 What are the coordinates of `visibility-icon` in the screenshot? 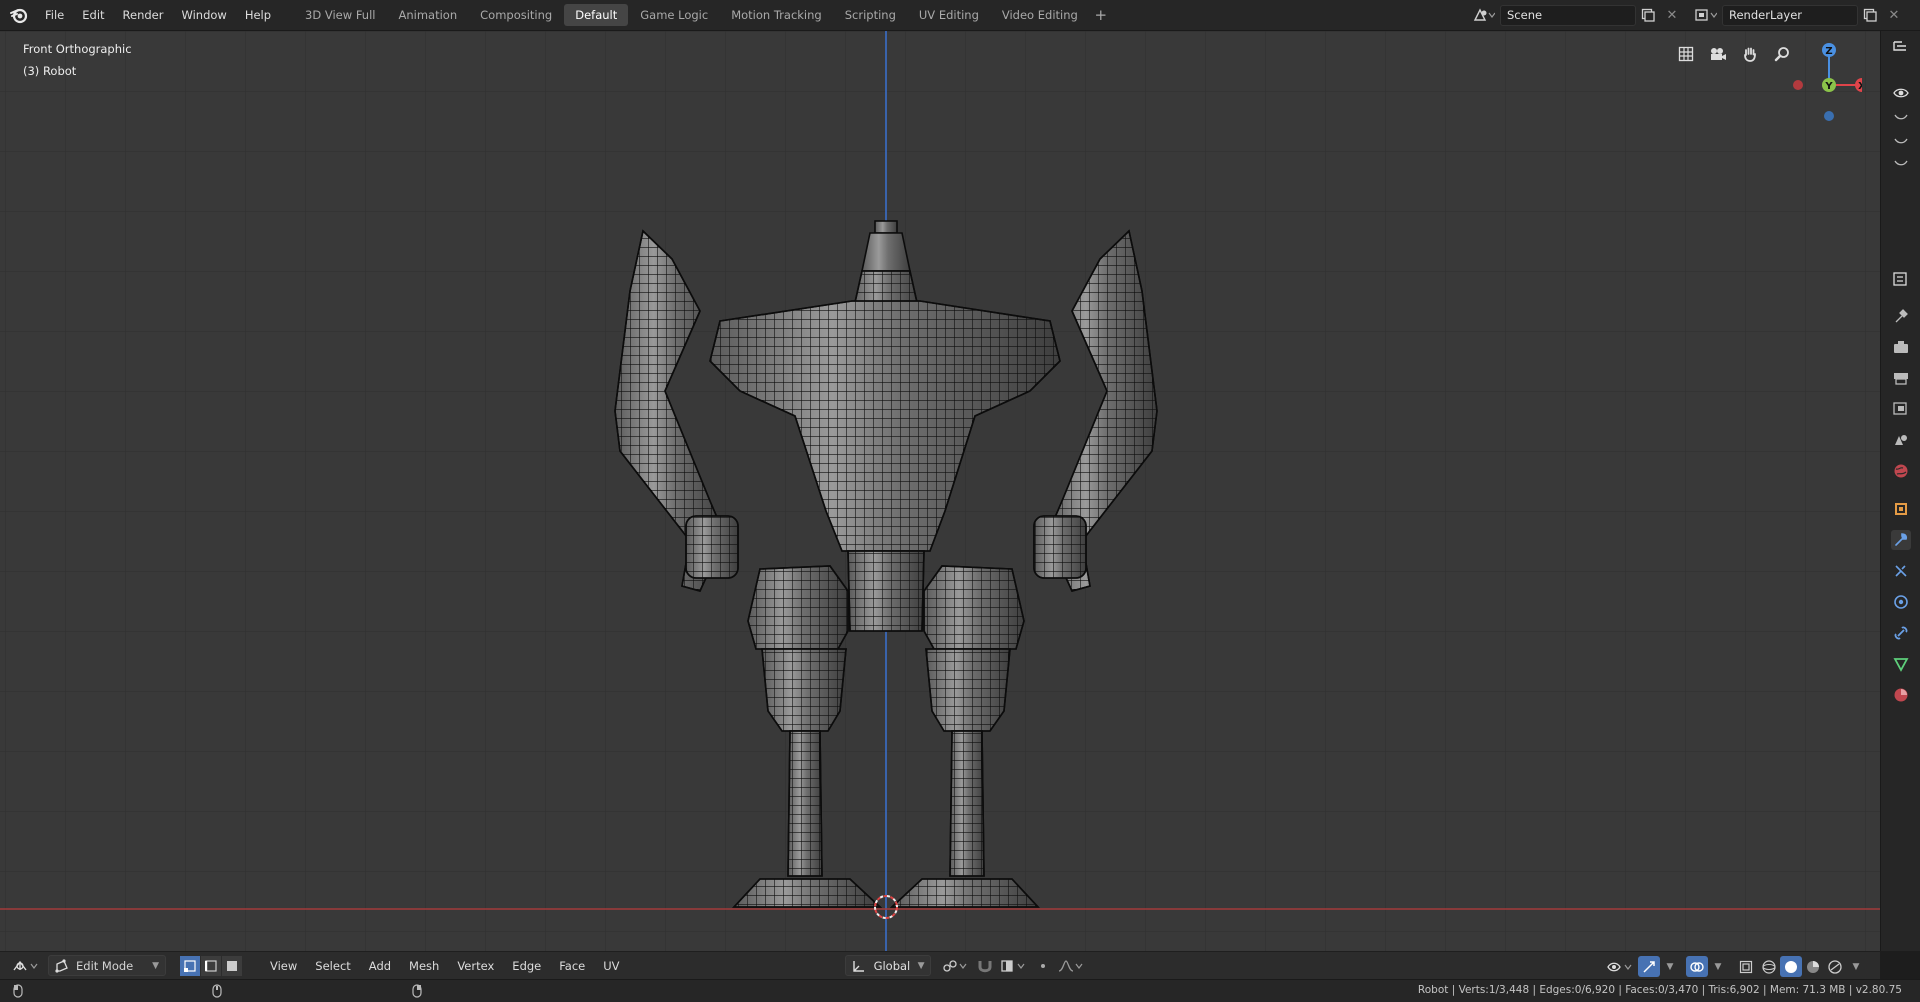 It's located at (1619, 966).